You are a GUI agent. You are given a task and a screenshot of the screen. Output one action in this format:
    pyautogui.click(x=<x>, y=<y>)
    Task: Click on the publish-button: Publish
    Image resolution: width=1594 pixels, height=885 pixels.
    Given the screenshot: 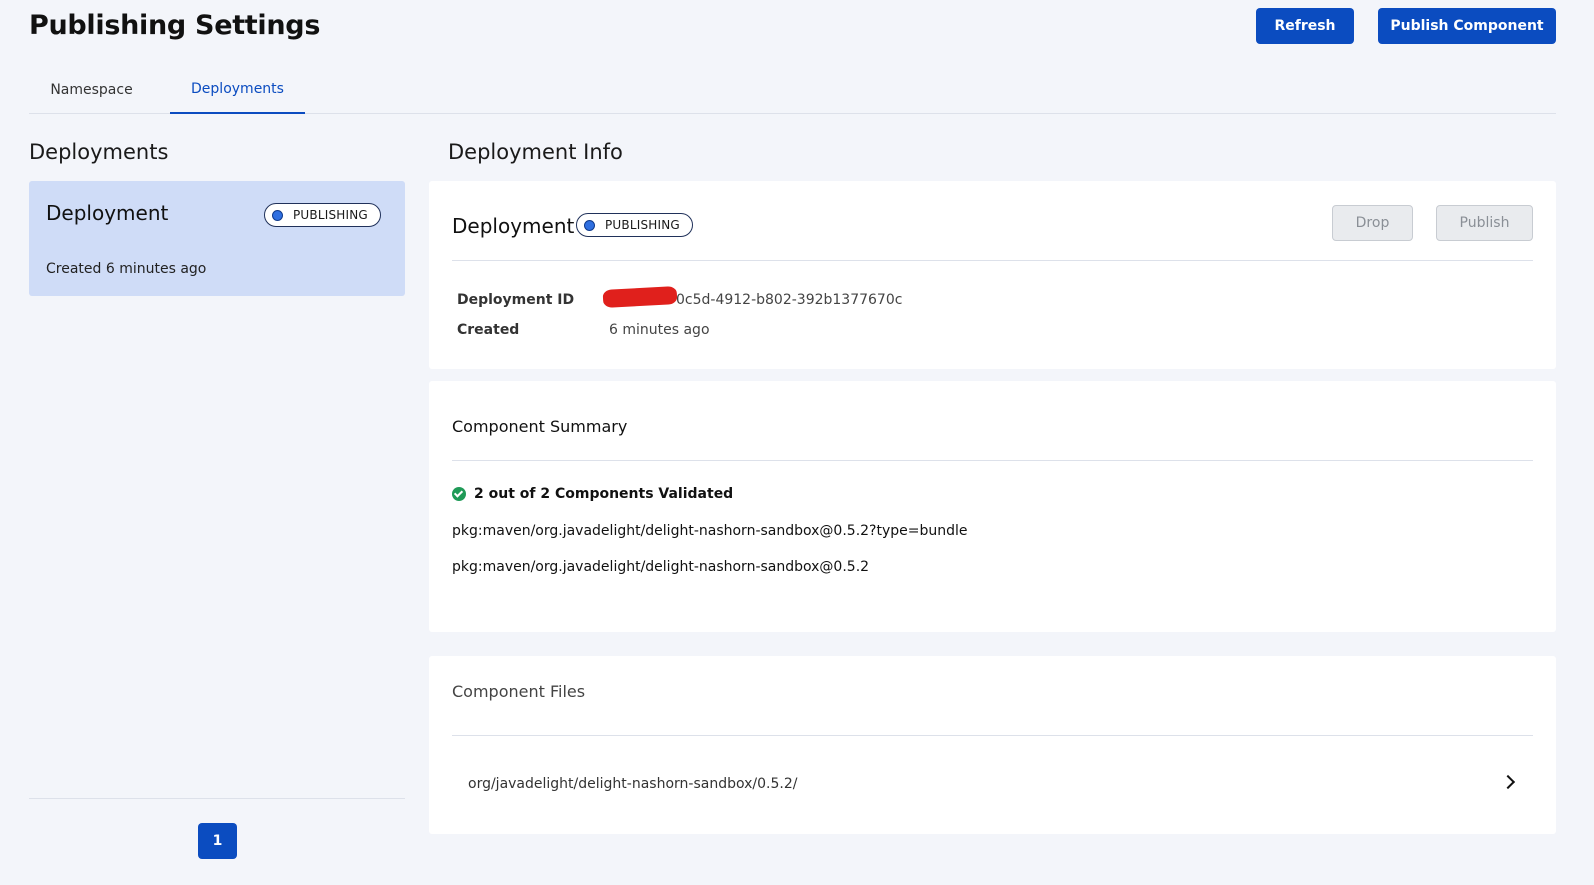 What is the action you would take?
    pyautogui.click(x=1484, y=223)
    